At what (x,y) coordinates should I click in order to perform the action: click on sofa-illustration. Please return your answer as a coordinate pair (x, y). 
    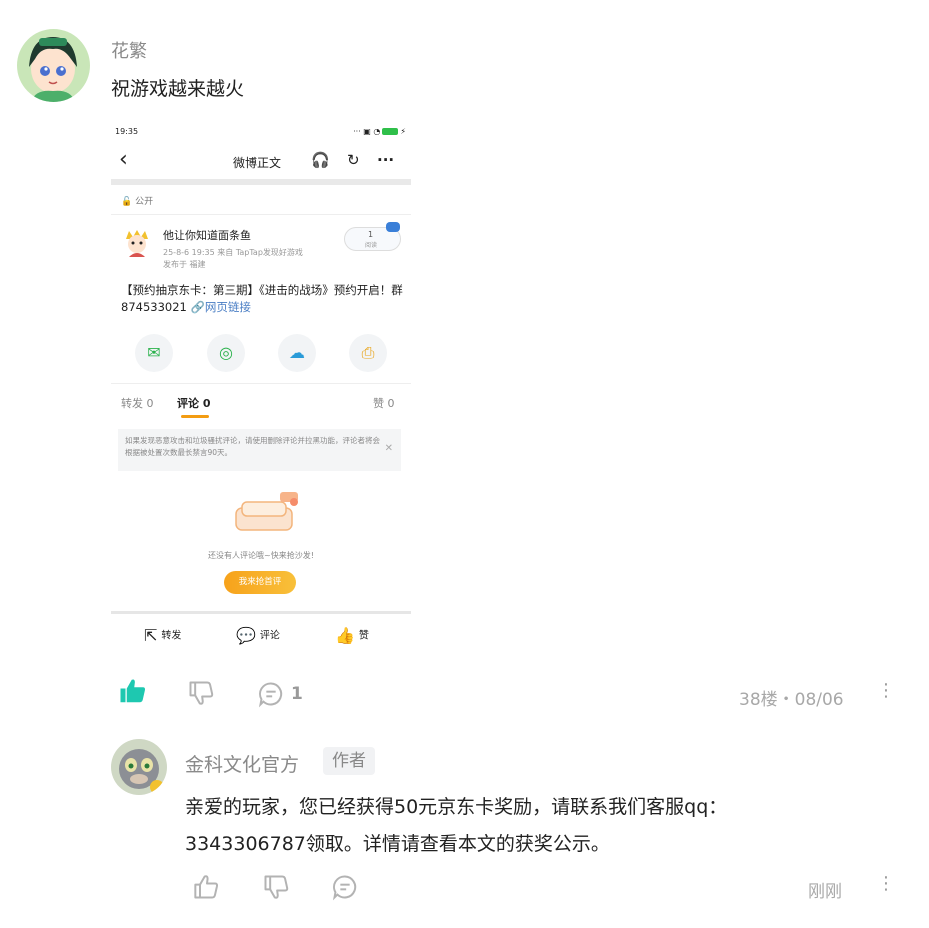
    Looking at the image, I should click on (268, 514).